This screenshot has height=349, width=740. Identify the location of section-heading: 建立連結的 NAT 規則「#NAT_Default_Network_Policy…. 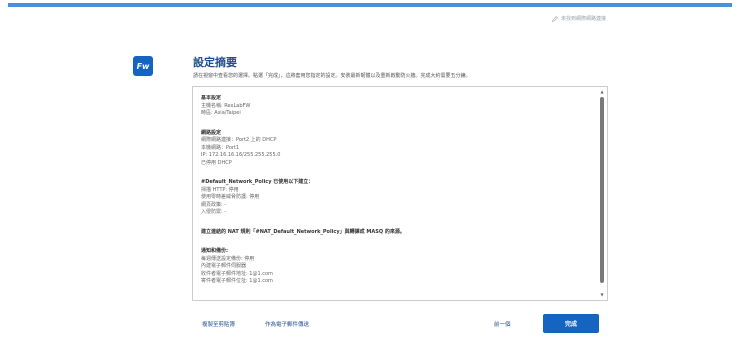
(303, 231).